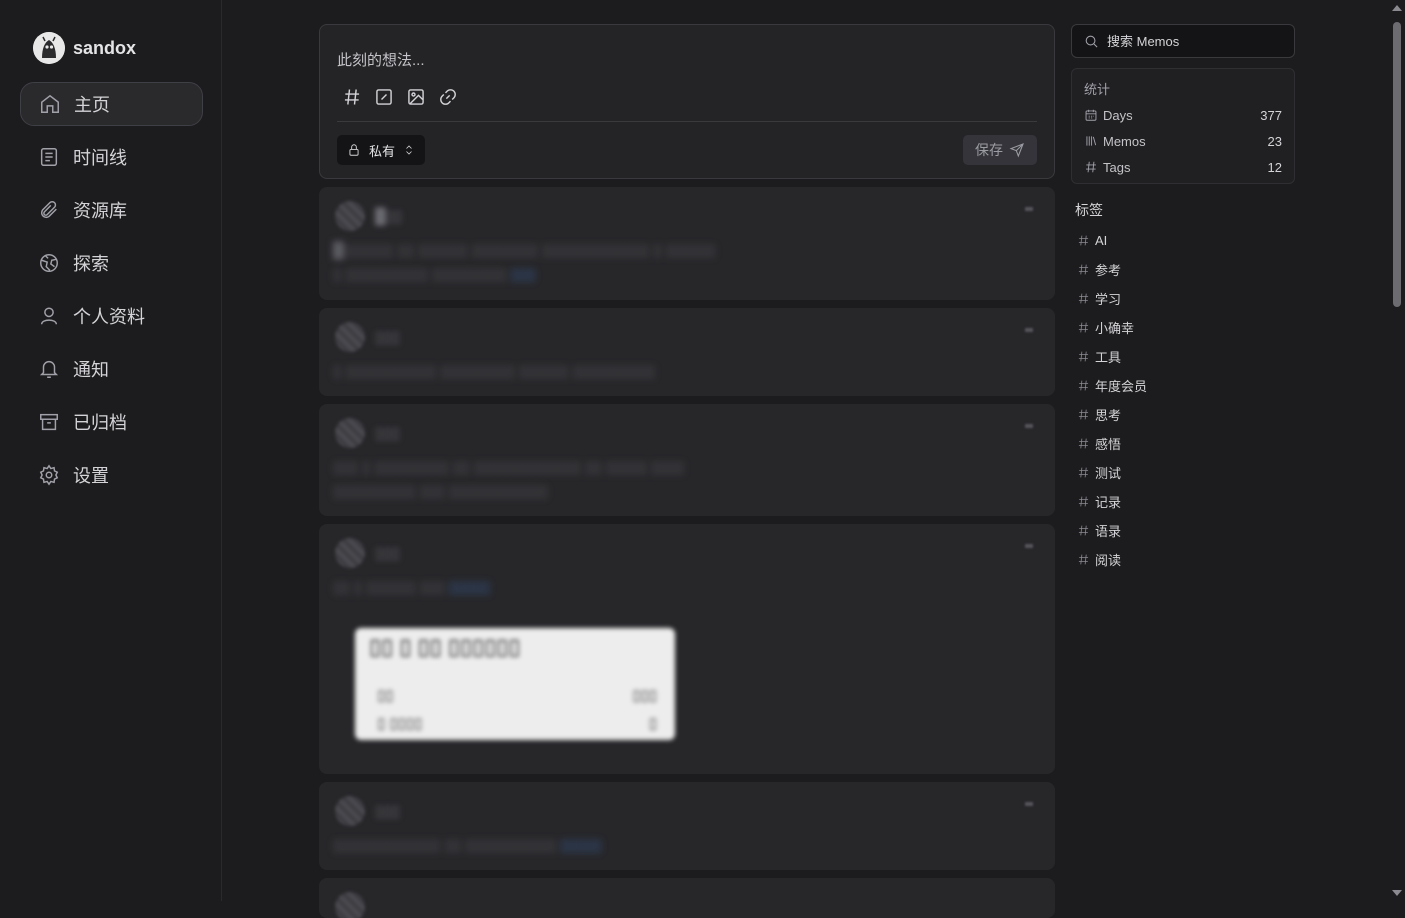 The width and height of the screenshot is (1405, 918). I want to click on tag-item: 测试, so click(1183, 472).